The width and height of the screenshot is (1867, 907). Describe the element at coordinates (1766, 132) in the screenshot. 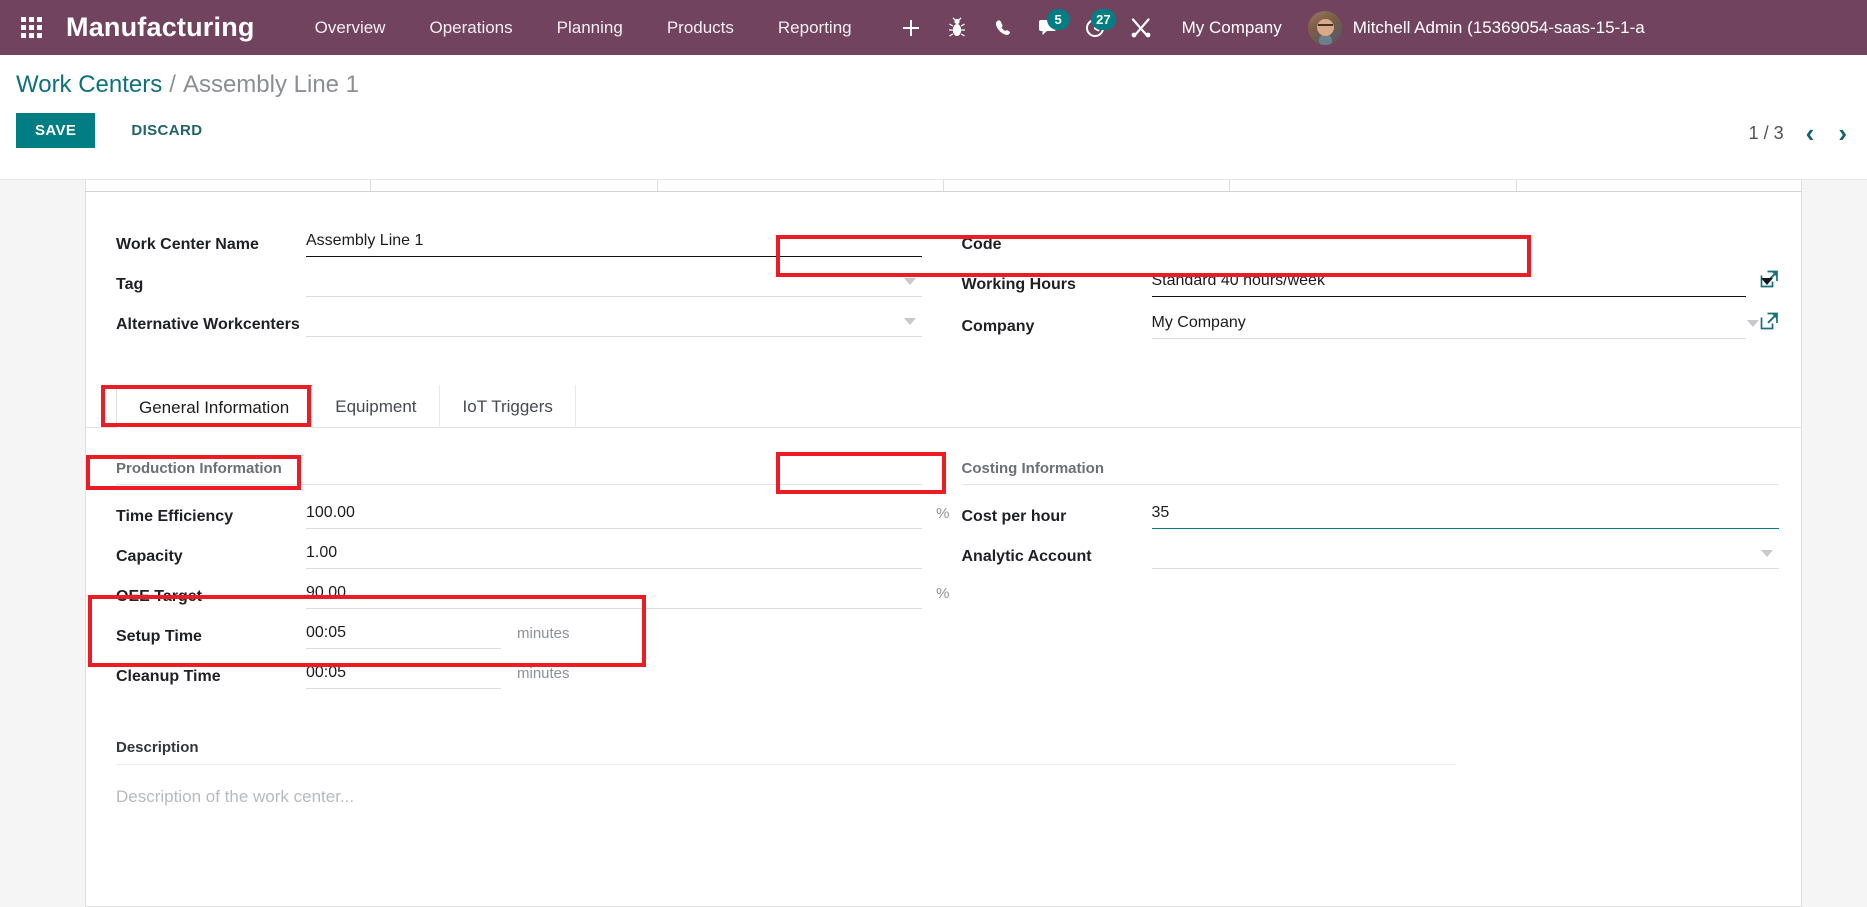

I see `pager-counter: 1 / 3` at that location.